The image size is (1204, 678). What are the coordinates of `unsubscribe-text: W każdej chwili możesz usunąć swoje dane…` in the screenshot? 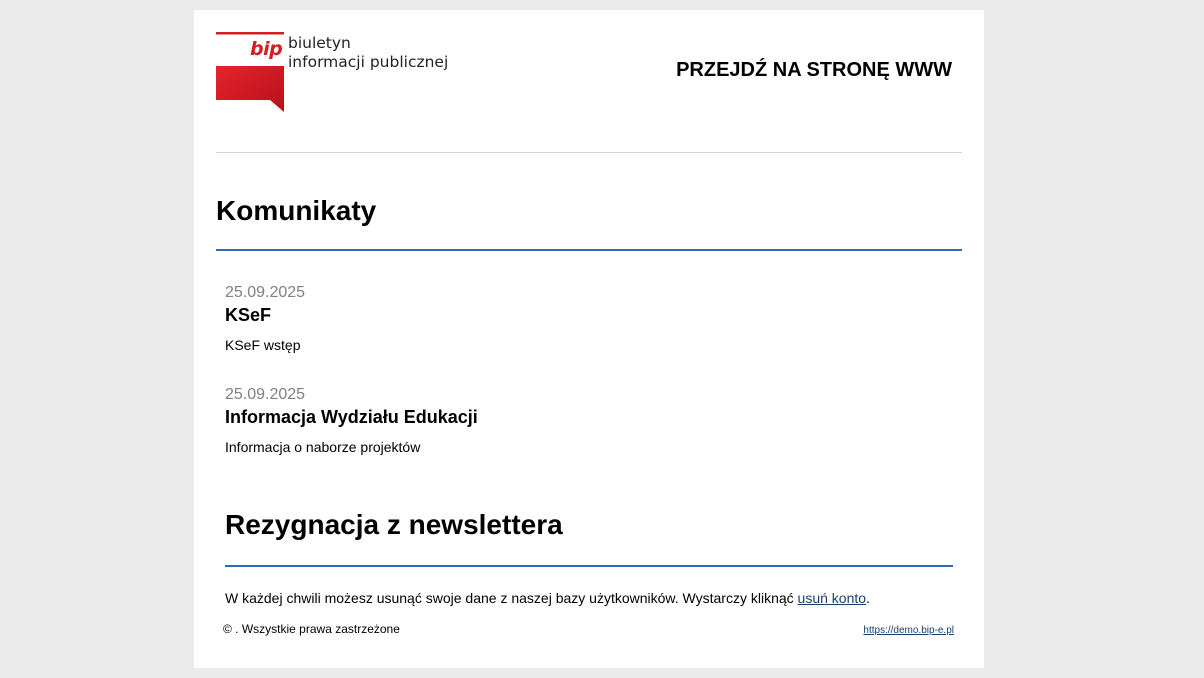 It's located at (595, 598).